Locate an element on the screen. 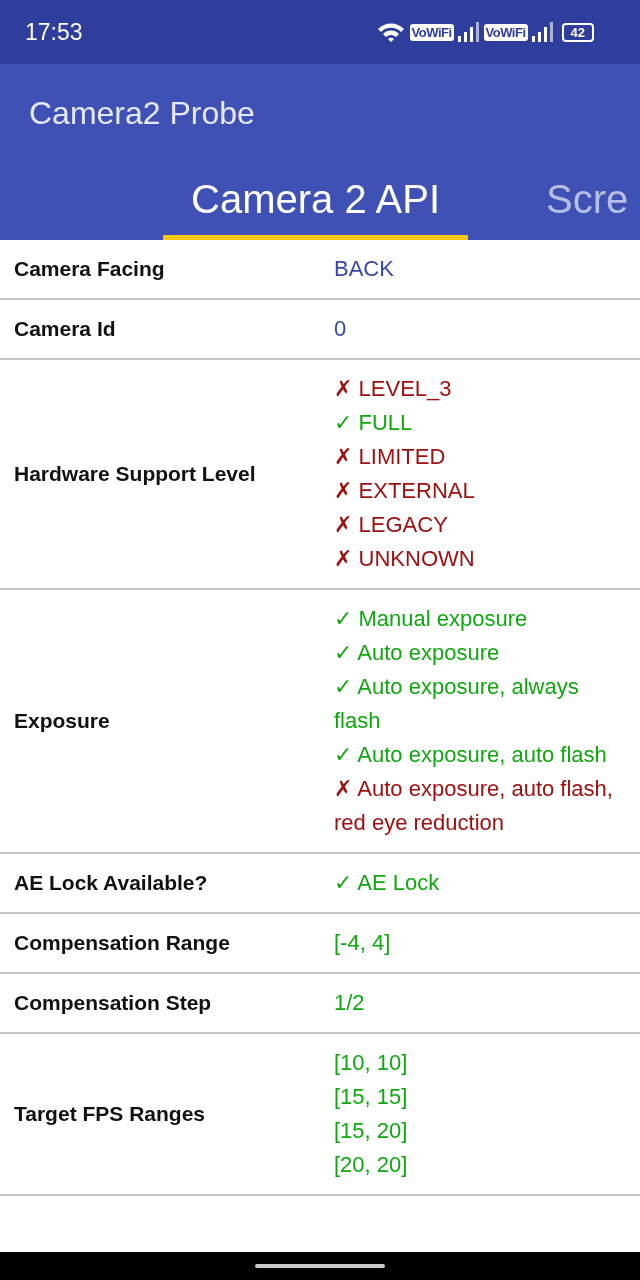 The image size is (640, 1280). property-value: [15, 15] is located at coordinates (371, 1097).